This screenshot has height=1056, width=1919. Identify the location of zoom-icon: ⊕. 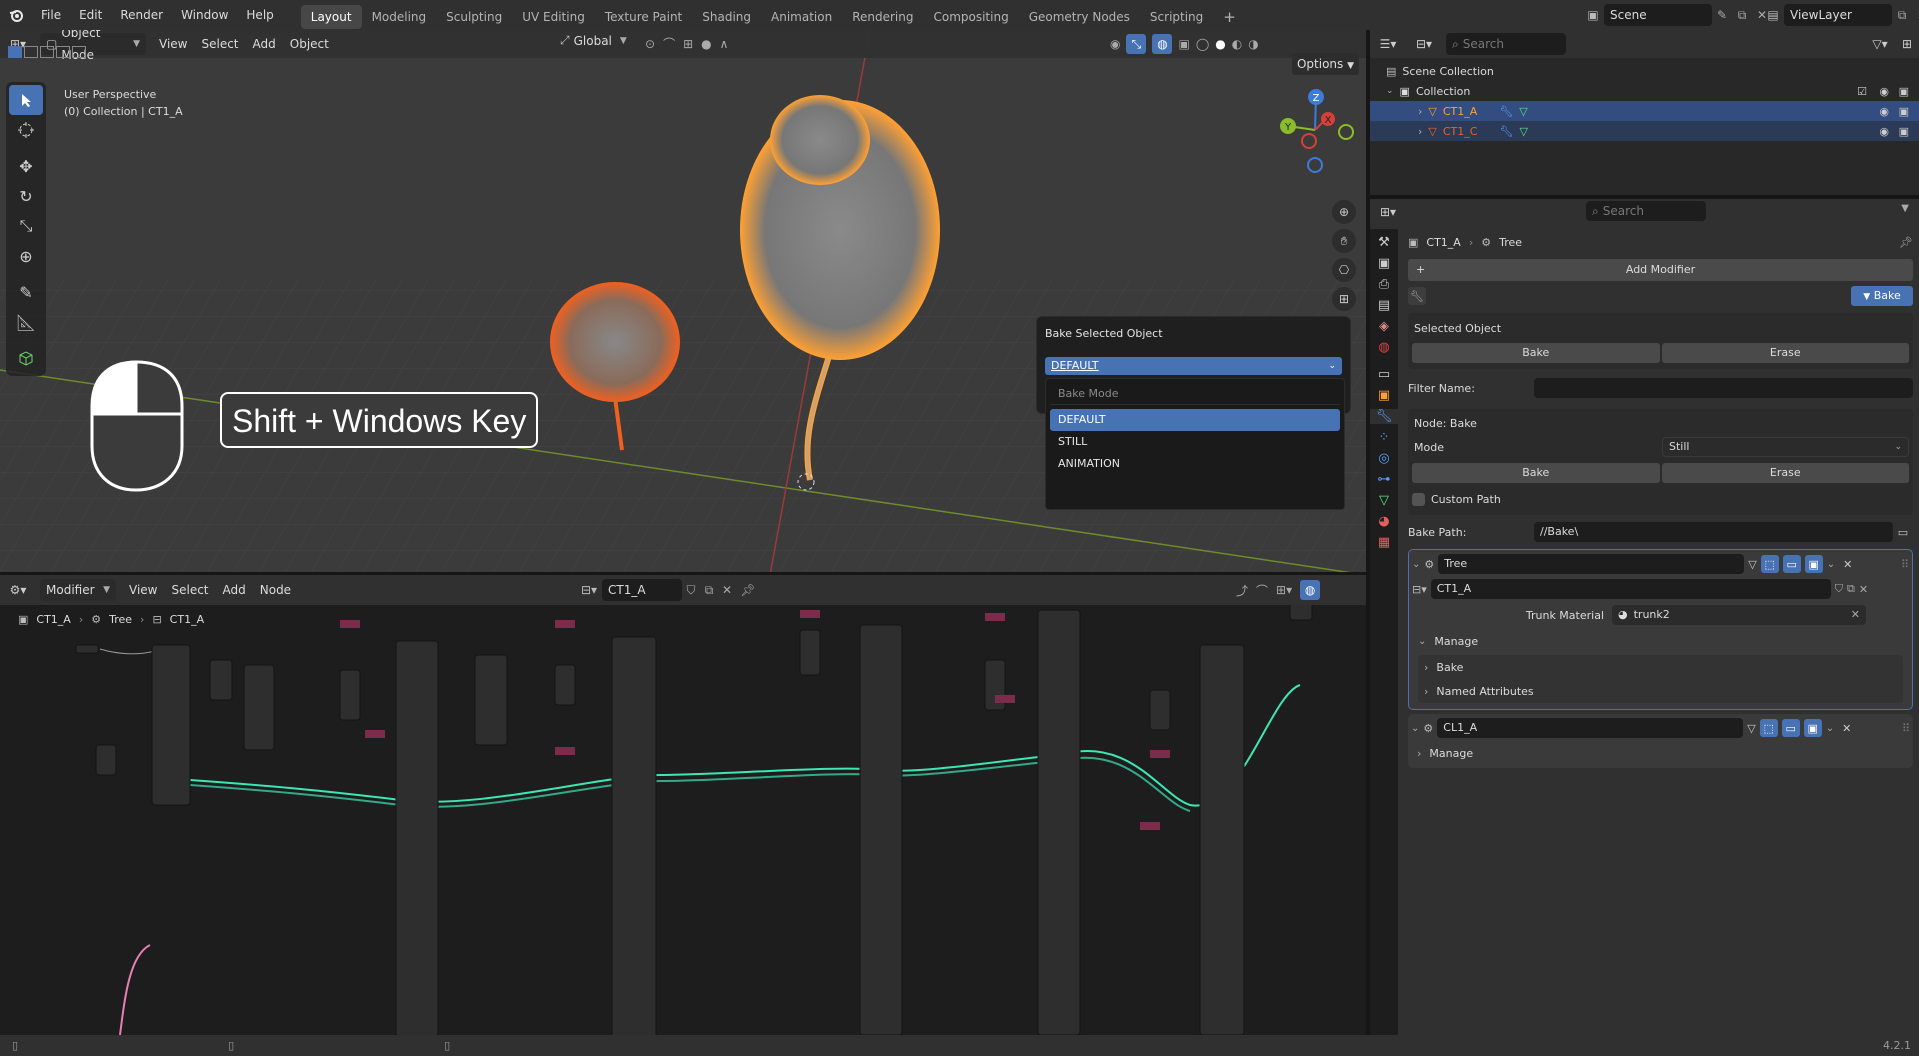
(1344, 212).